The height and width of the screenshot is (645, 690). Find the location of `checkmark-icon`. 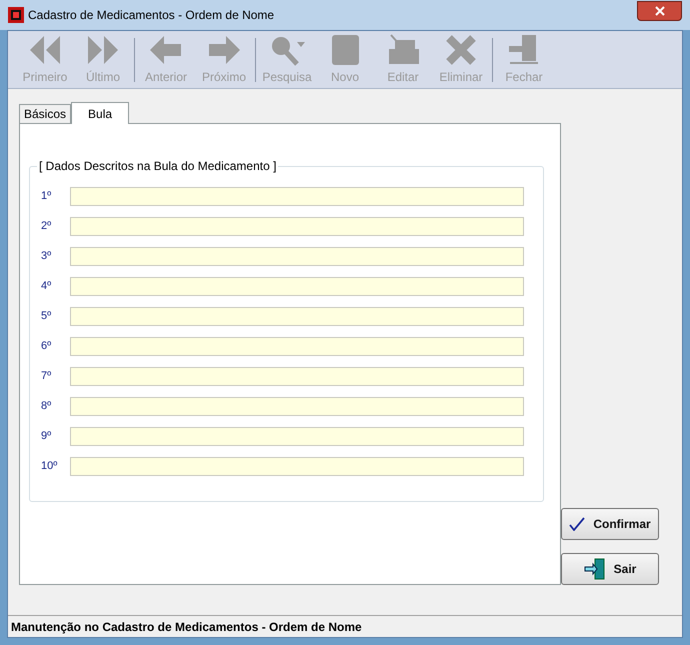

checkmark-icon is located at coordinates (577, 524).